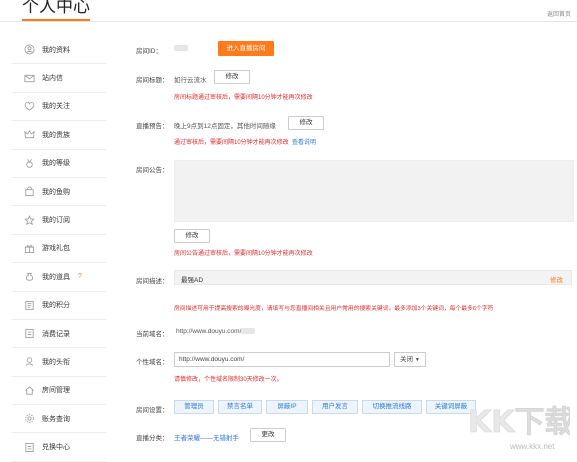  Describe the element at coordinates (152, 362) in the screenshot. I see `custom-domain-label: 个性域名：` at that location.